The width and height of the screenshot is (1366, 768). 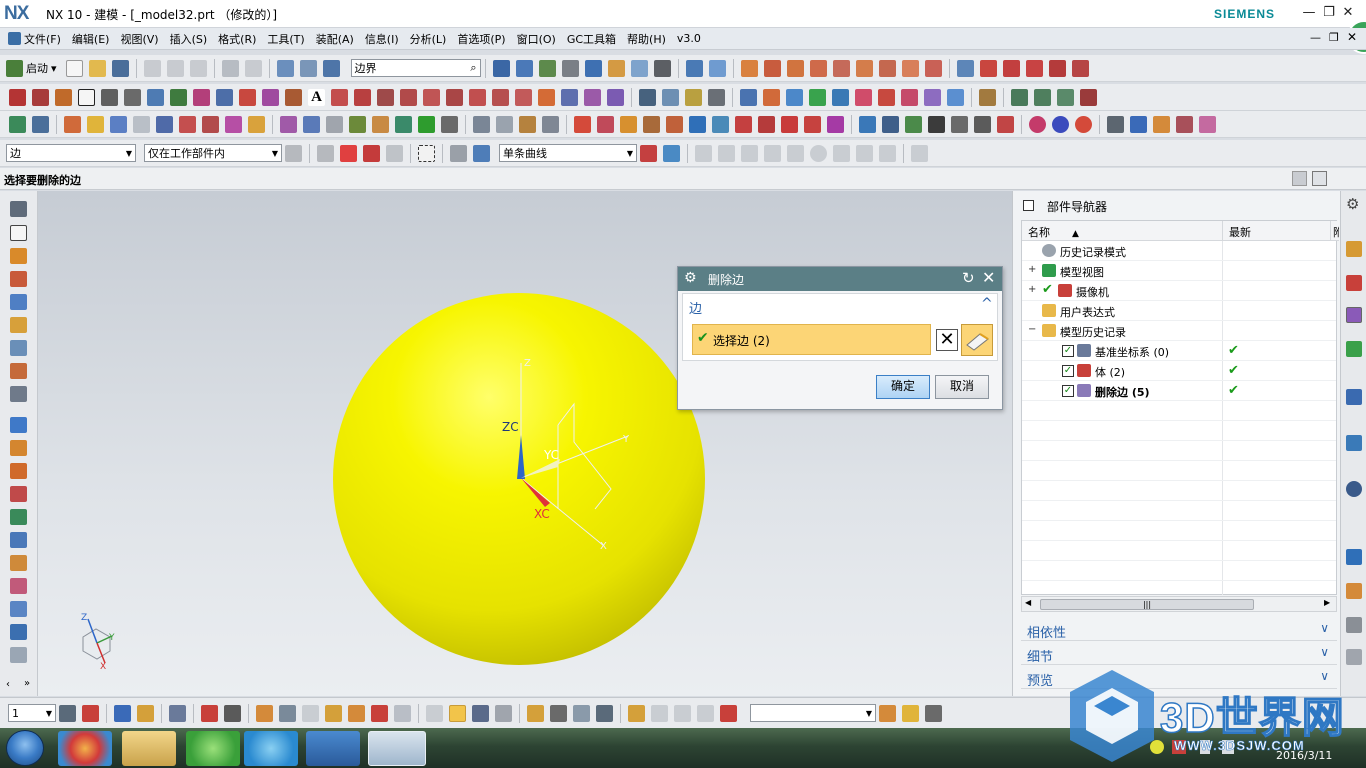 I want to click on unite-icon, so click(x=187, y=124).